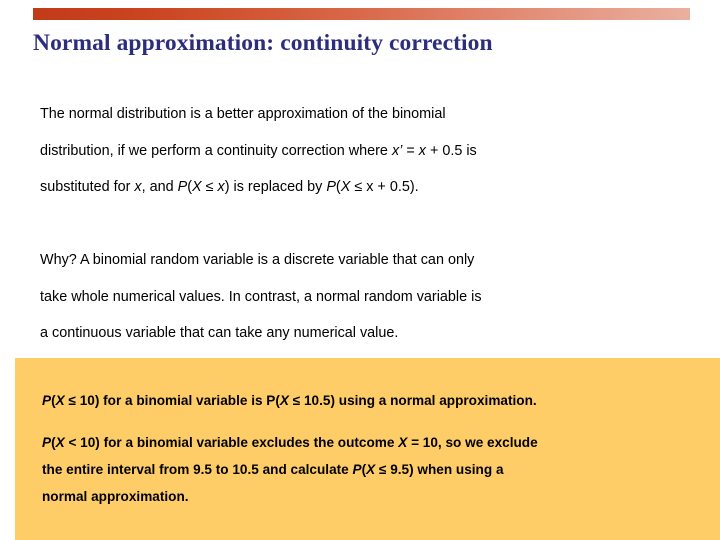 This screenshot has width=720, height=540. I want to click on header-gradient-bar, so click(361, 14).